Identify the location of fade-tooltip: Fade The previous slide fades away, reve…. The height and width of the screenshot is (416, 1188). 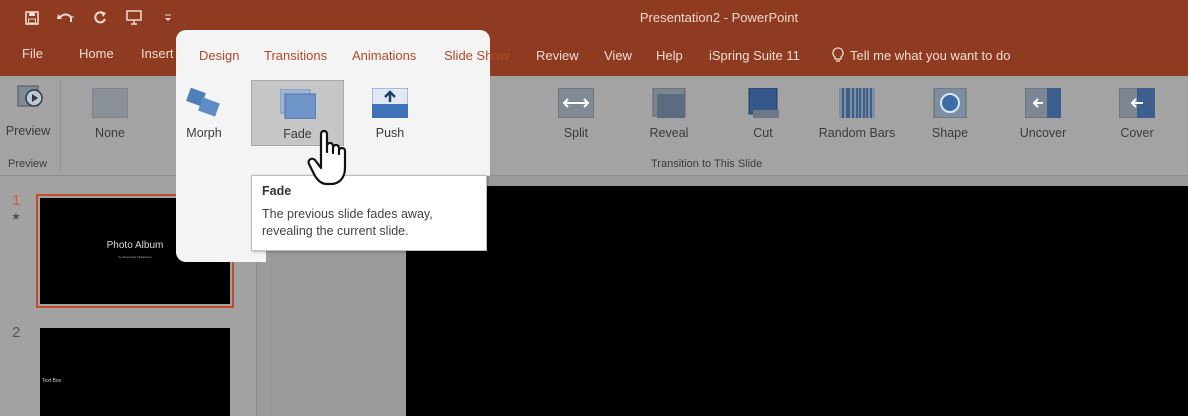
(369, 213).